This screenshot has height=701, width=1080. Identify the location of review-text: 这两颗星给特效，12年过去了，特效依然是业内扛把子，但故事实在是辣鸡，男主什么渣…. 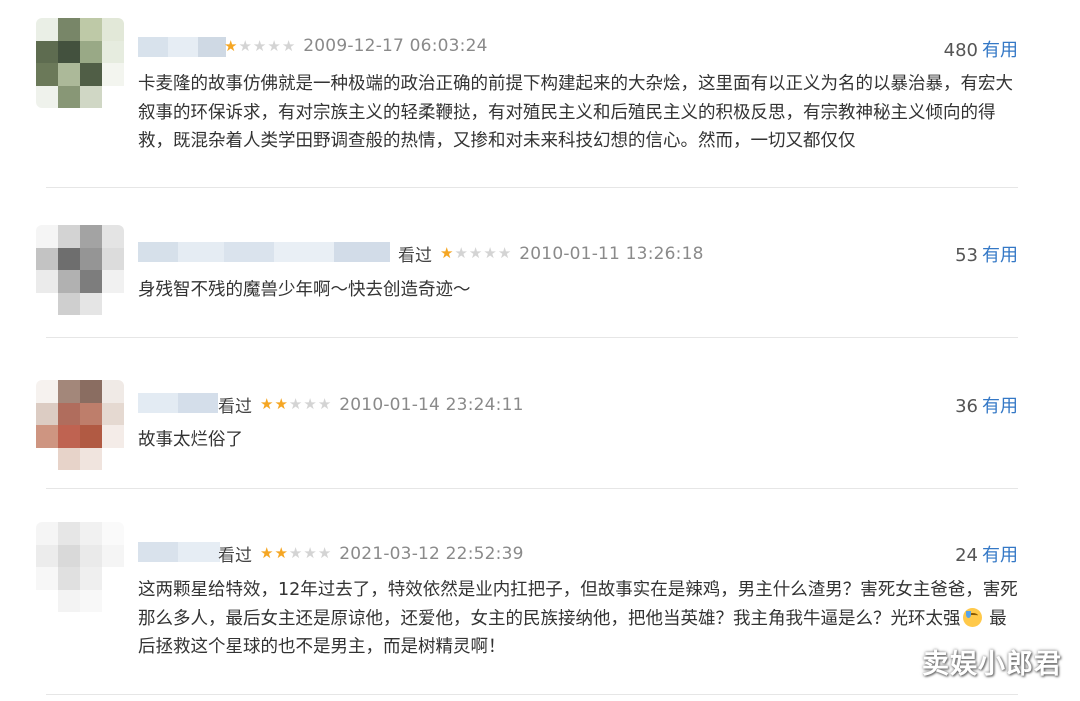
(578, 619).